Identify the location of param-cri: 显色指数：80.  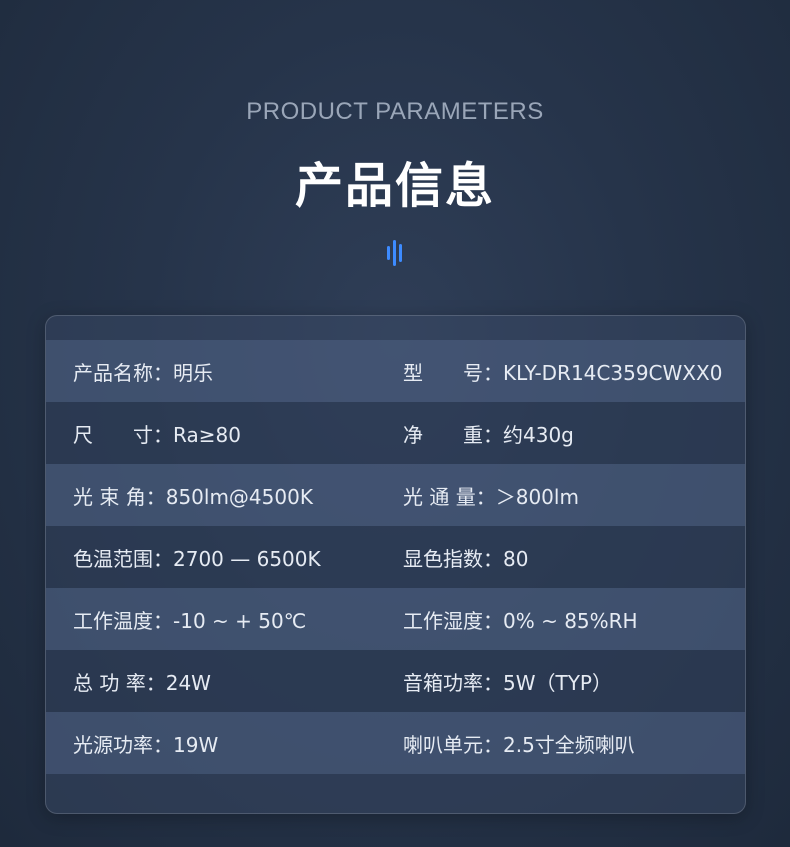
(466, 558).